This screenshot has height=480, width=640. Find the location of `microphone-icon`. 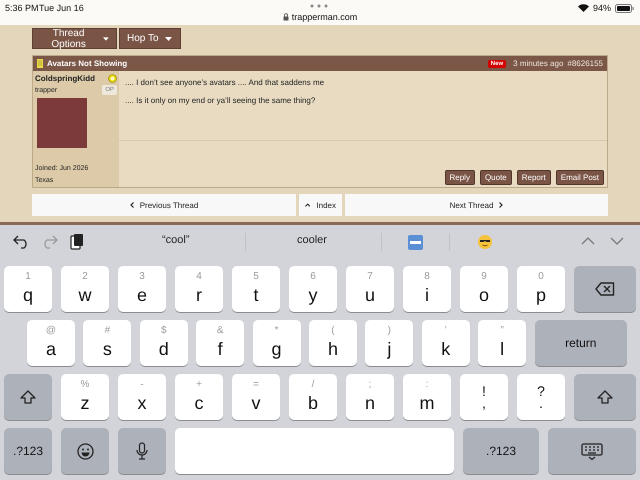

microphone-icon is located at coordinates (142, 451).